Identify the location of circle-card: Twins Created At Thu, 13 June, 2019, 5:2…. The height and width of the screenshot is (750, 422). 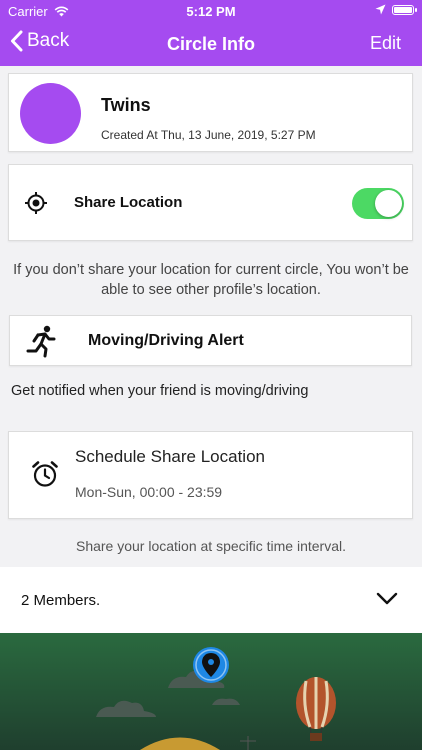
(210, 112).